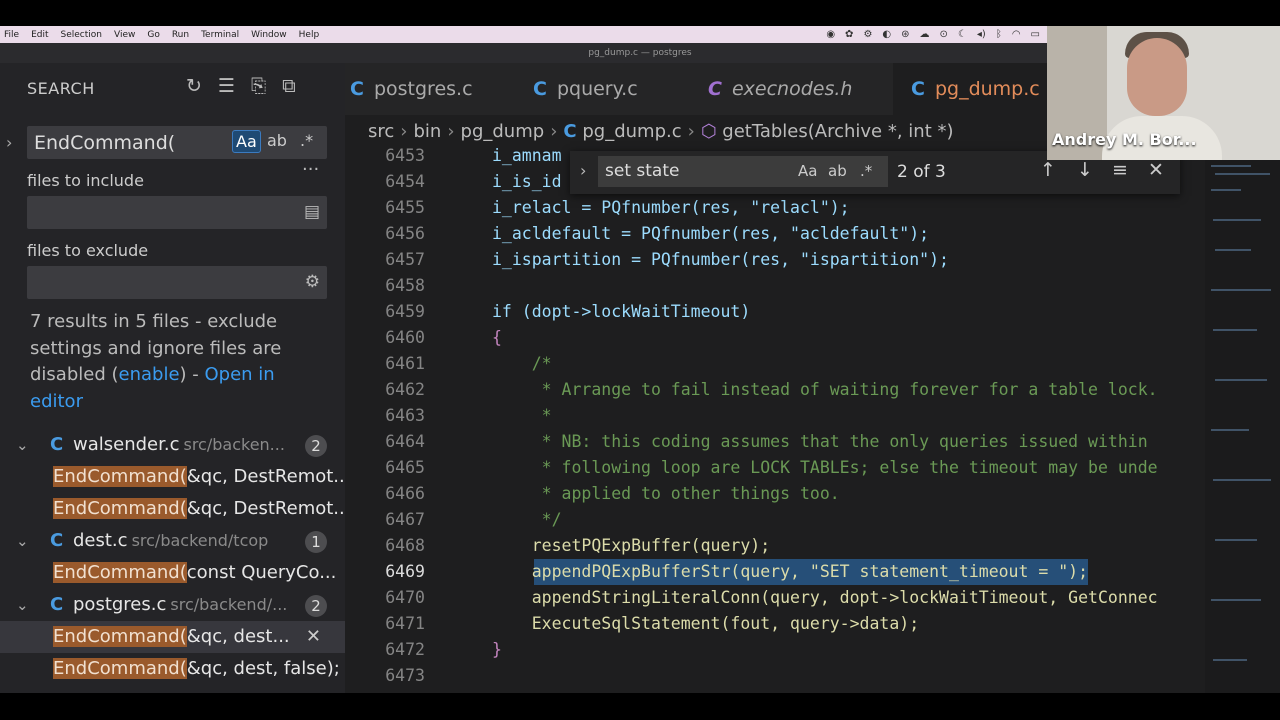  I want to click on code-text: ExecuteSqlStatement(fout, query->data);, so click(706, 623).